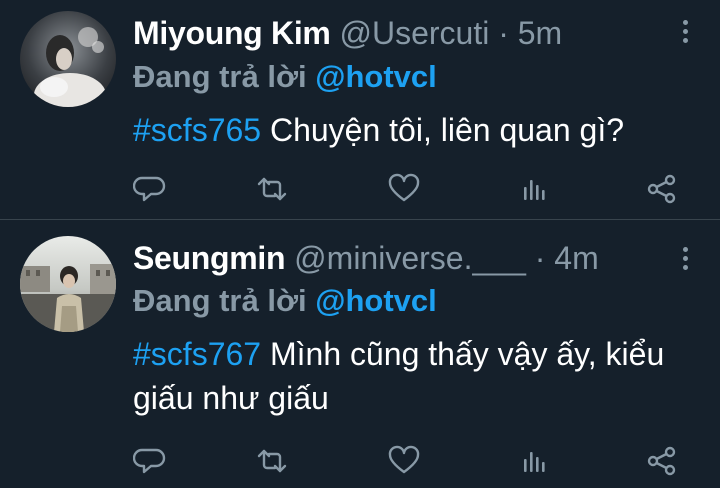  Describe the element at coordinates (442, 130) in the screenshot. I see `tweet-body: Chuyện tôi, liên quan gì?` at that location.